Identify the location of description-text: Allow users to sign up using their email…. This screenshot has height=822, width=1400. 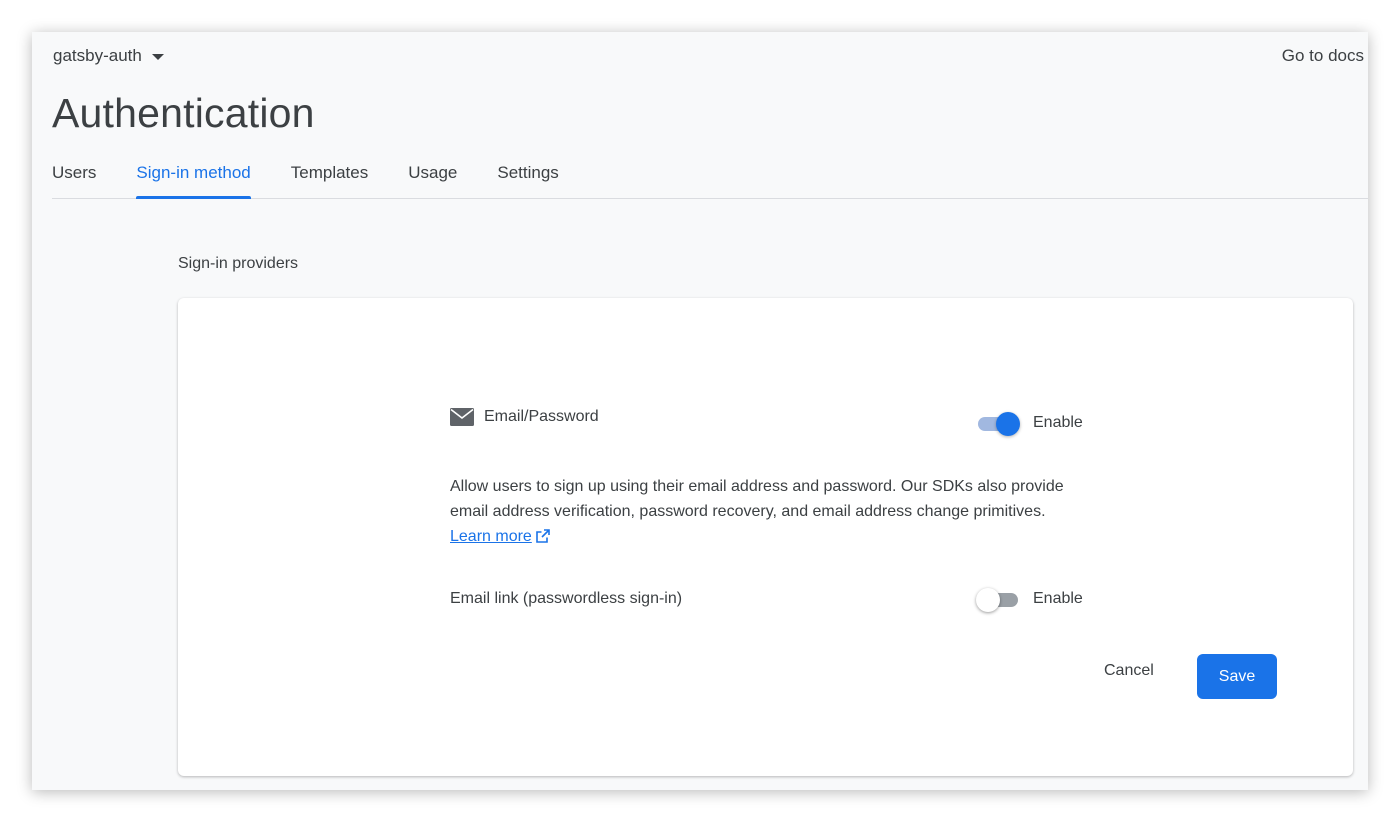
(757, 499).